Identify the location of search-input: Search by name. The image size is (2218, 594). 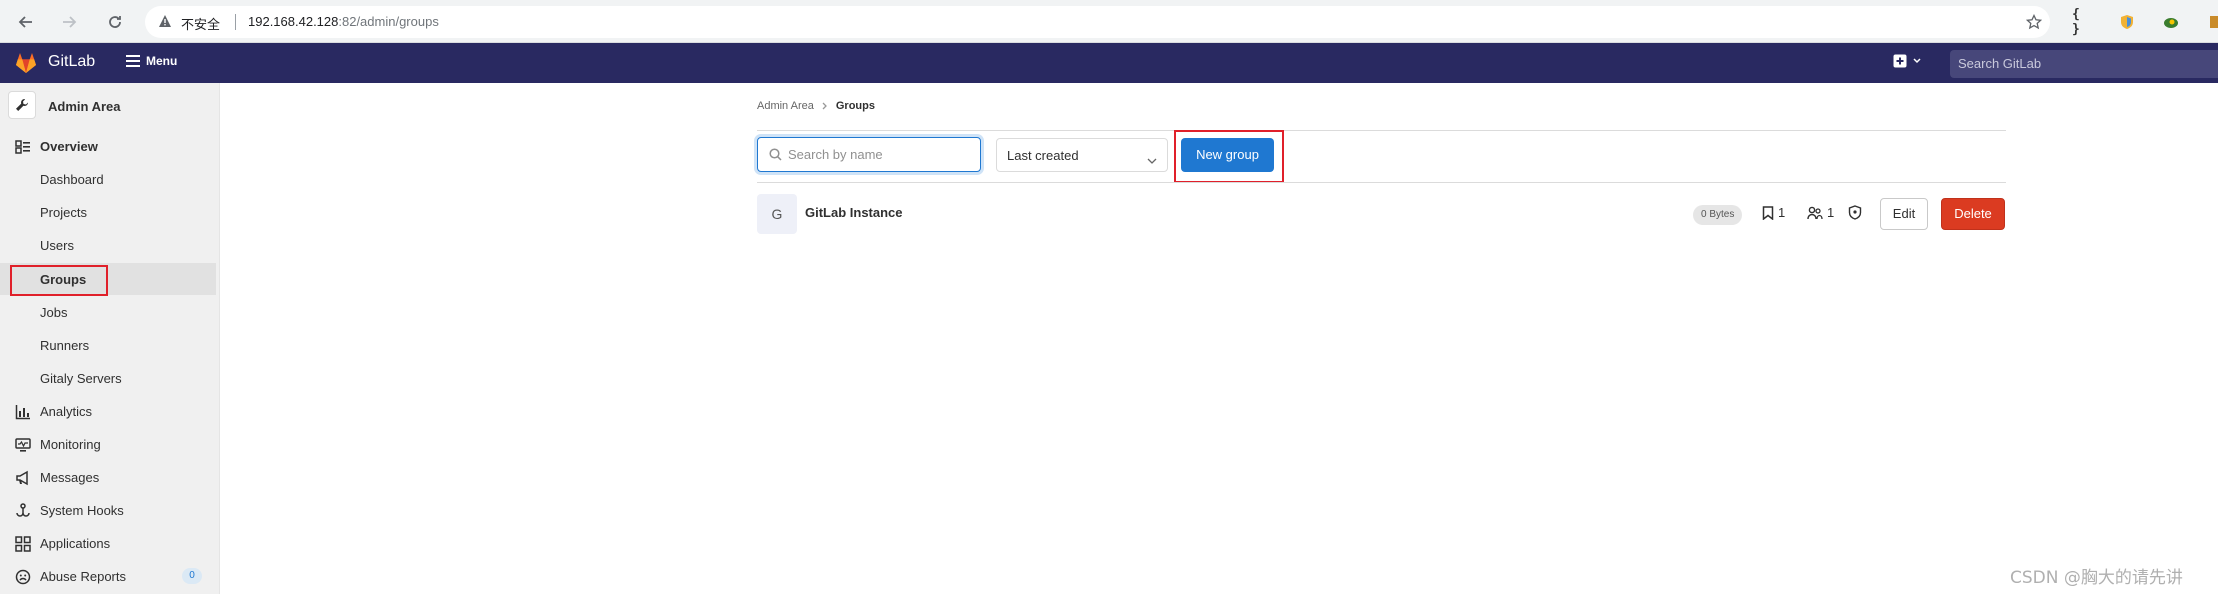
(869, 154).